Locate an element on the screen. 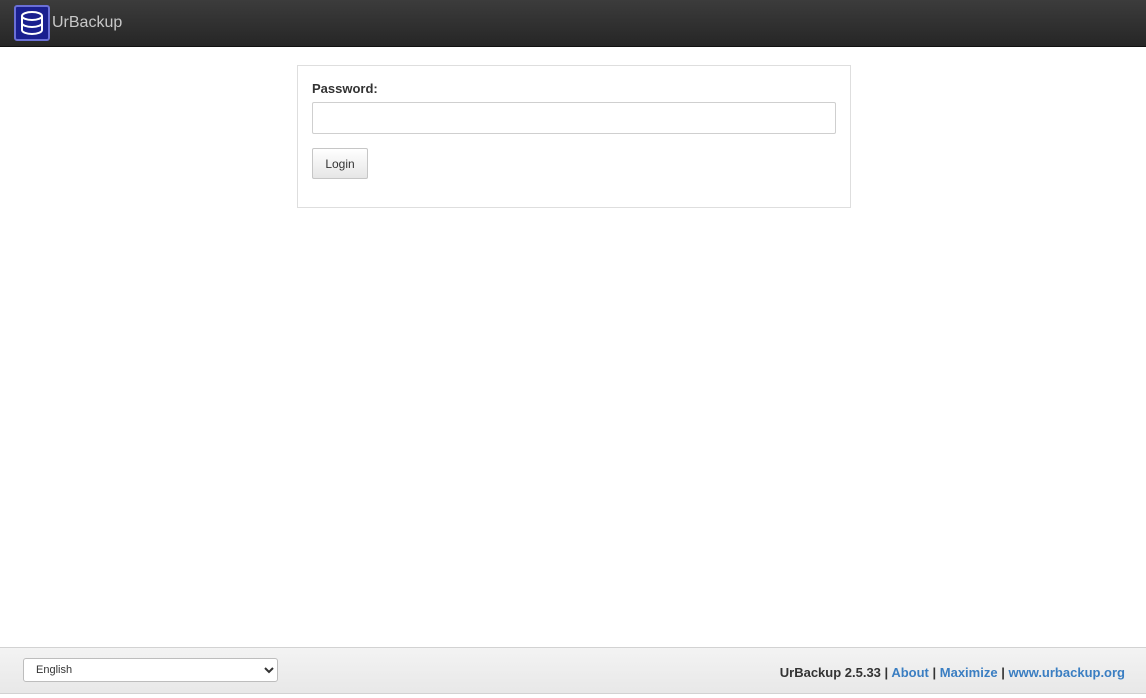  password-input is located at coordinates (574, 118).